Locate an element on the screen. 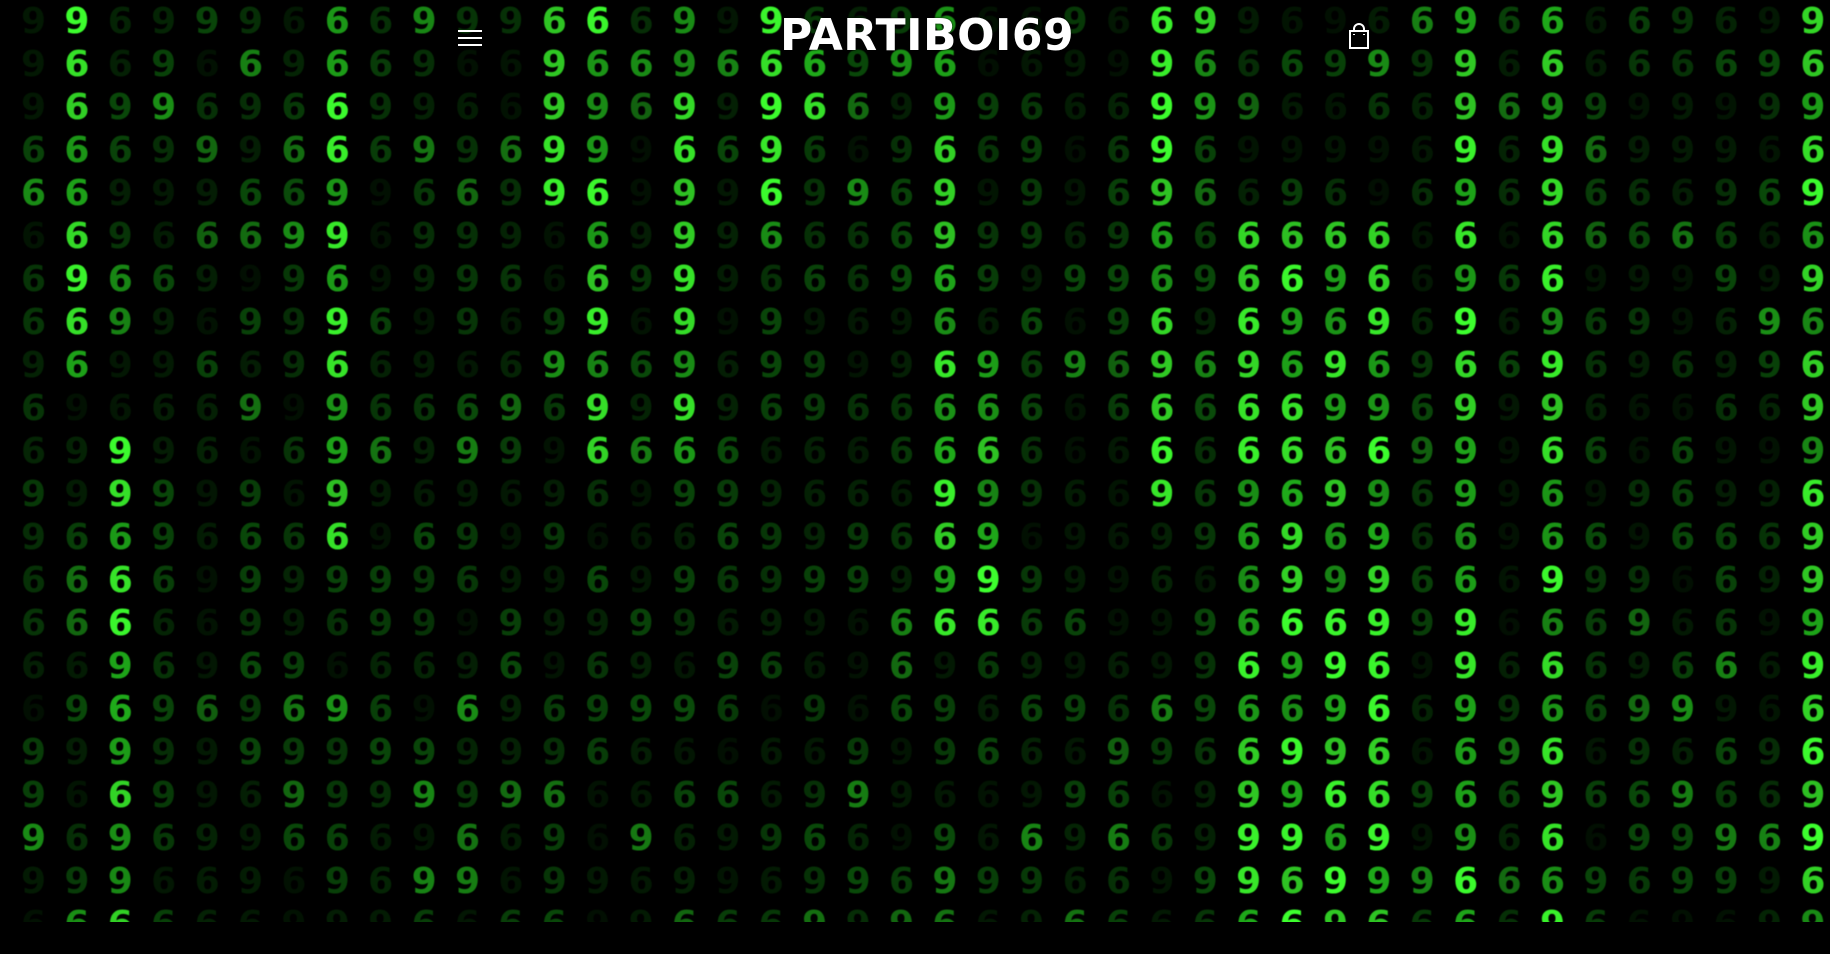 The image size is (1830, 954). site-title: PARTIBOI69 is located at coordinates (927, 36).